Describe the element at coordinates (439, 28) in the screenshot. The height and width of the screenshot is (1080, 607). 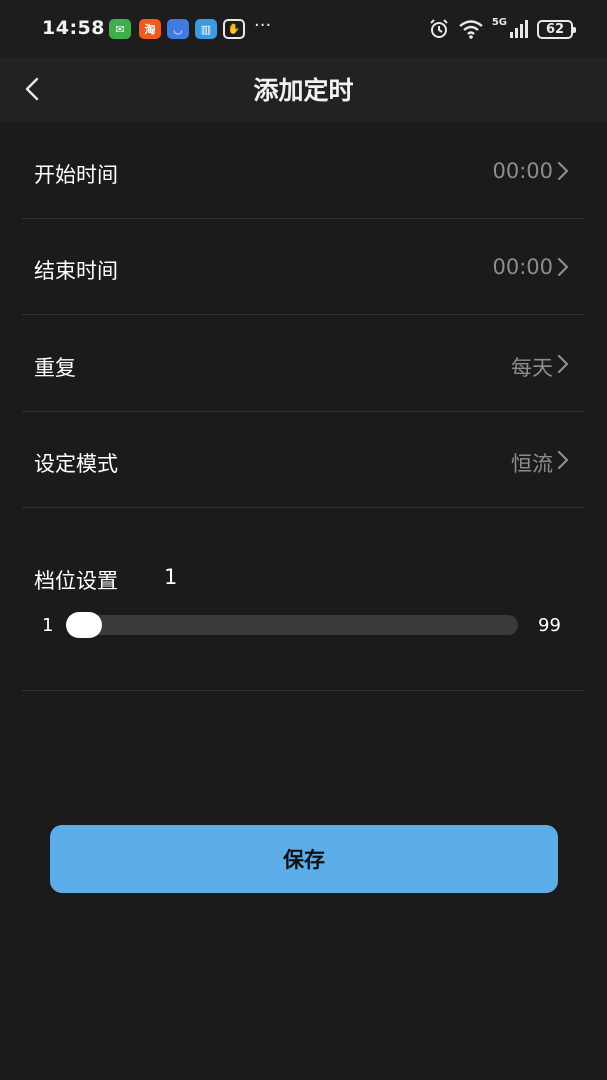
I see `alarm-icon` at that location.